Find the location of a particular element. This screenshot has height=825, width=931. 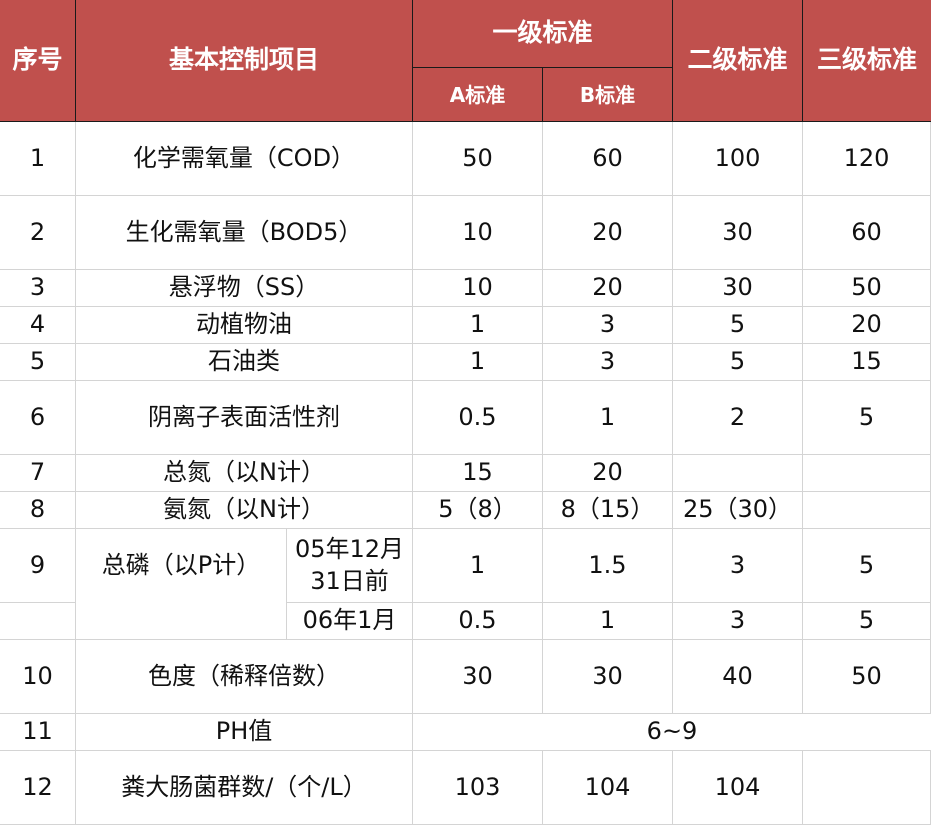

cell-item: 化学需氧量（COD） is located at coordinates (244, 159).